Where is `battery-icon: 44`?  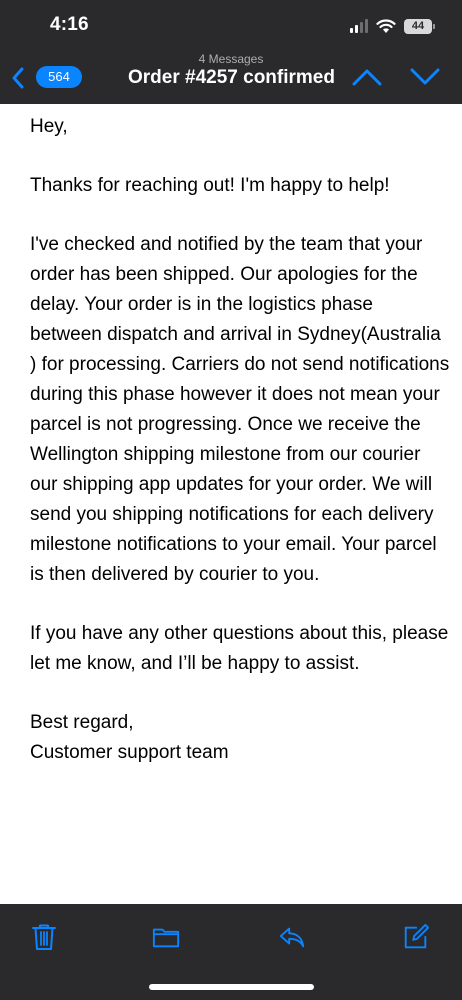 battery-icon: 44 is located at coordinates (419, 26).